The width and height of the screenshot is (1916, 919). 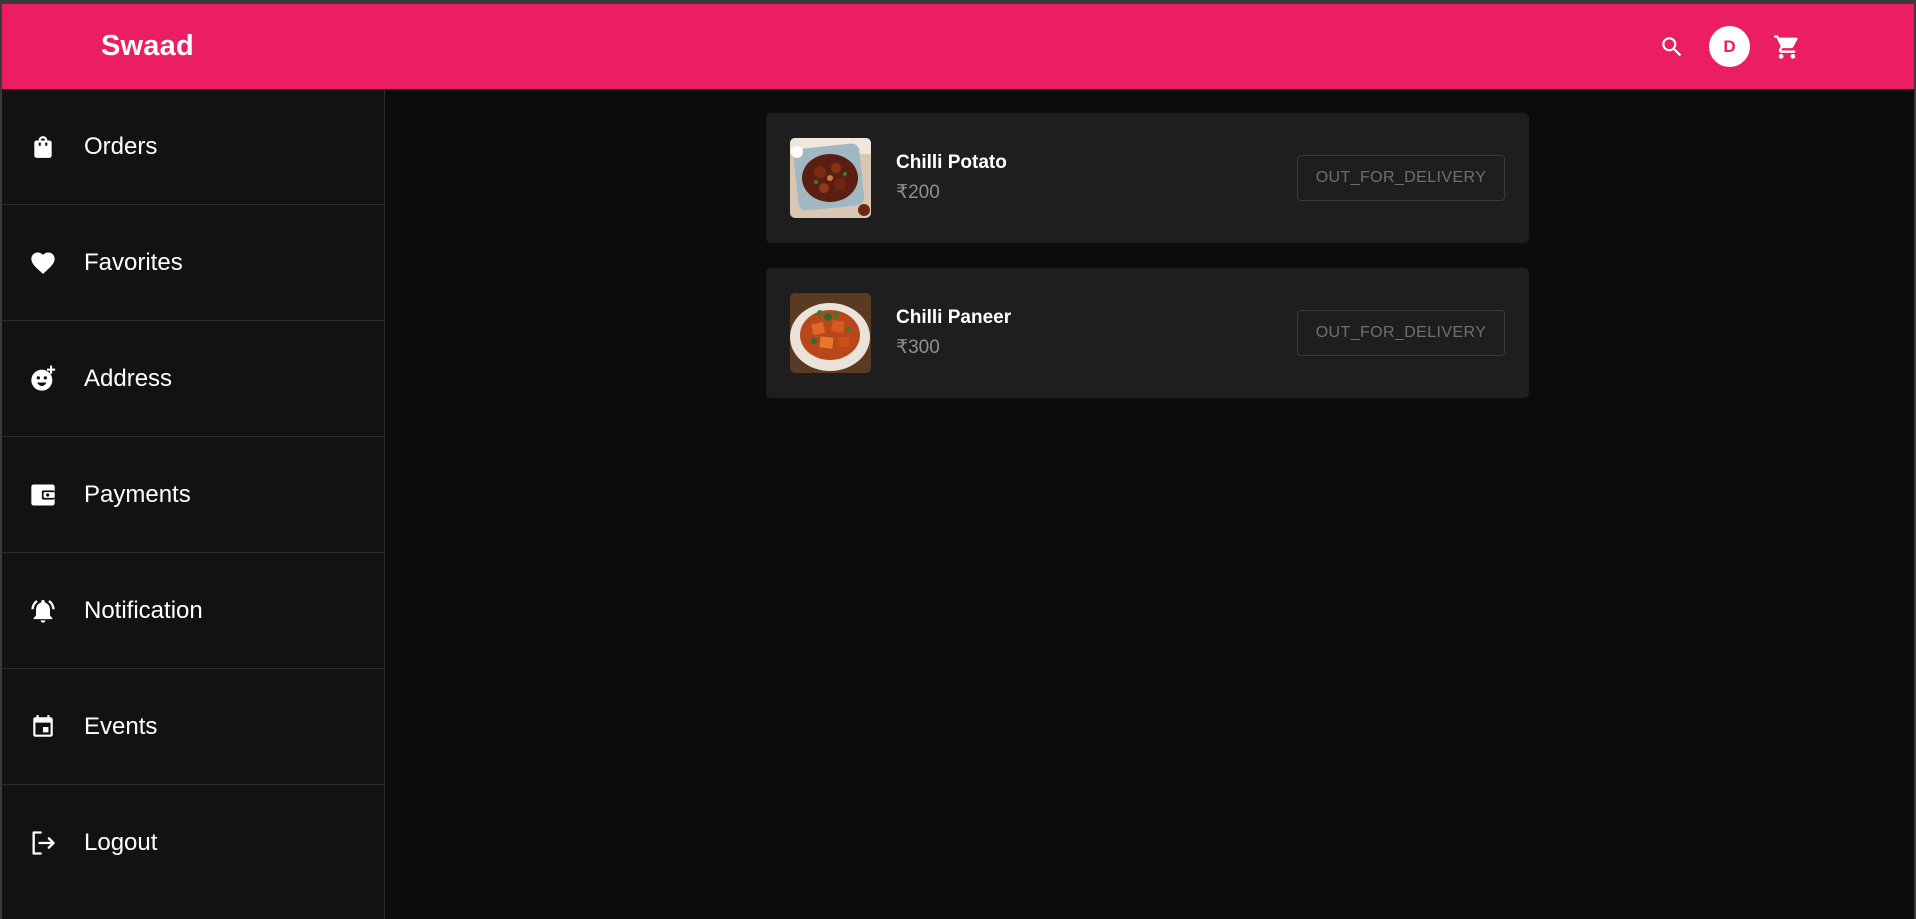 I want to click on sidebar-item-orders: Orders, so click(x=193, y=147).